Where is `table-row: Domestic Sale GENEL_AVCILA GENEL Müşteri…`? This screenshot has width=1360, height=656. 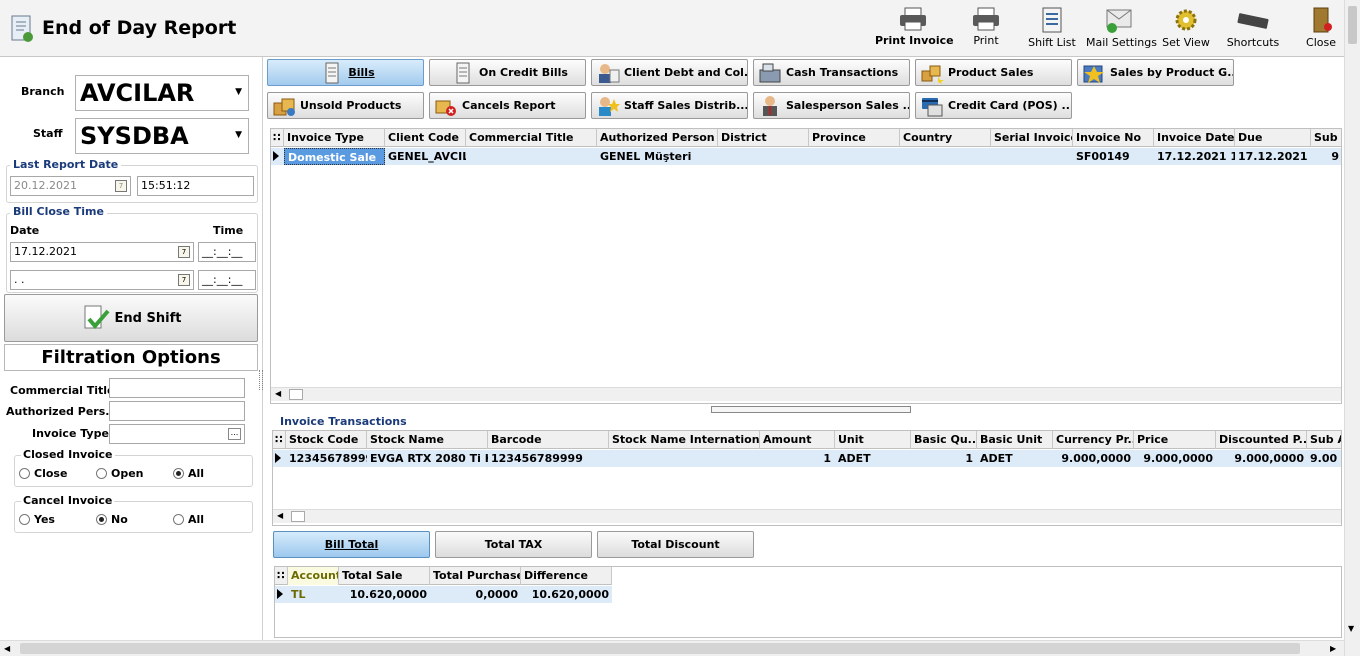
table-row: Domestic Sale GENEL_AVCILA GENEL Müşteri… is located at coordinates (806, 156).